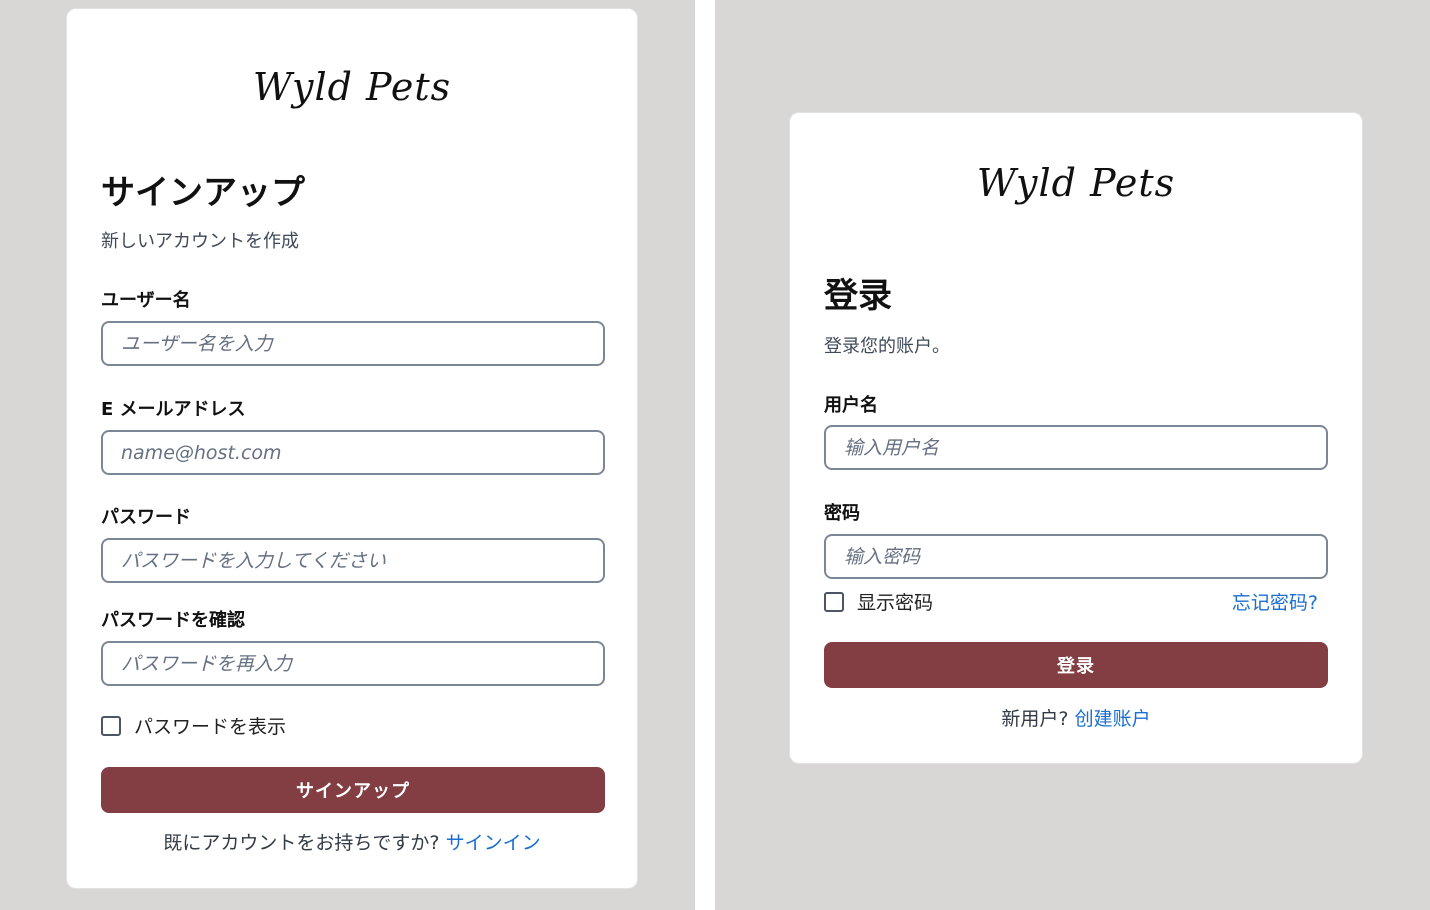  I want to click on page-title: 登录, so click(858, 296).